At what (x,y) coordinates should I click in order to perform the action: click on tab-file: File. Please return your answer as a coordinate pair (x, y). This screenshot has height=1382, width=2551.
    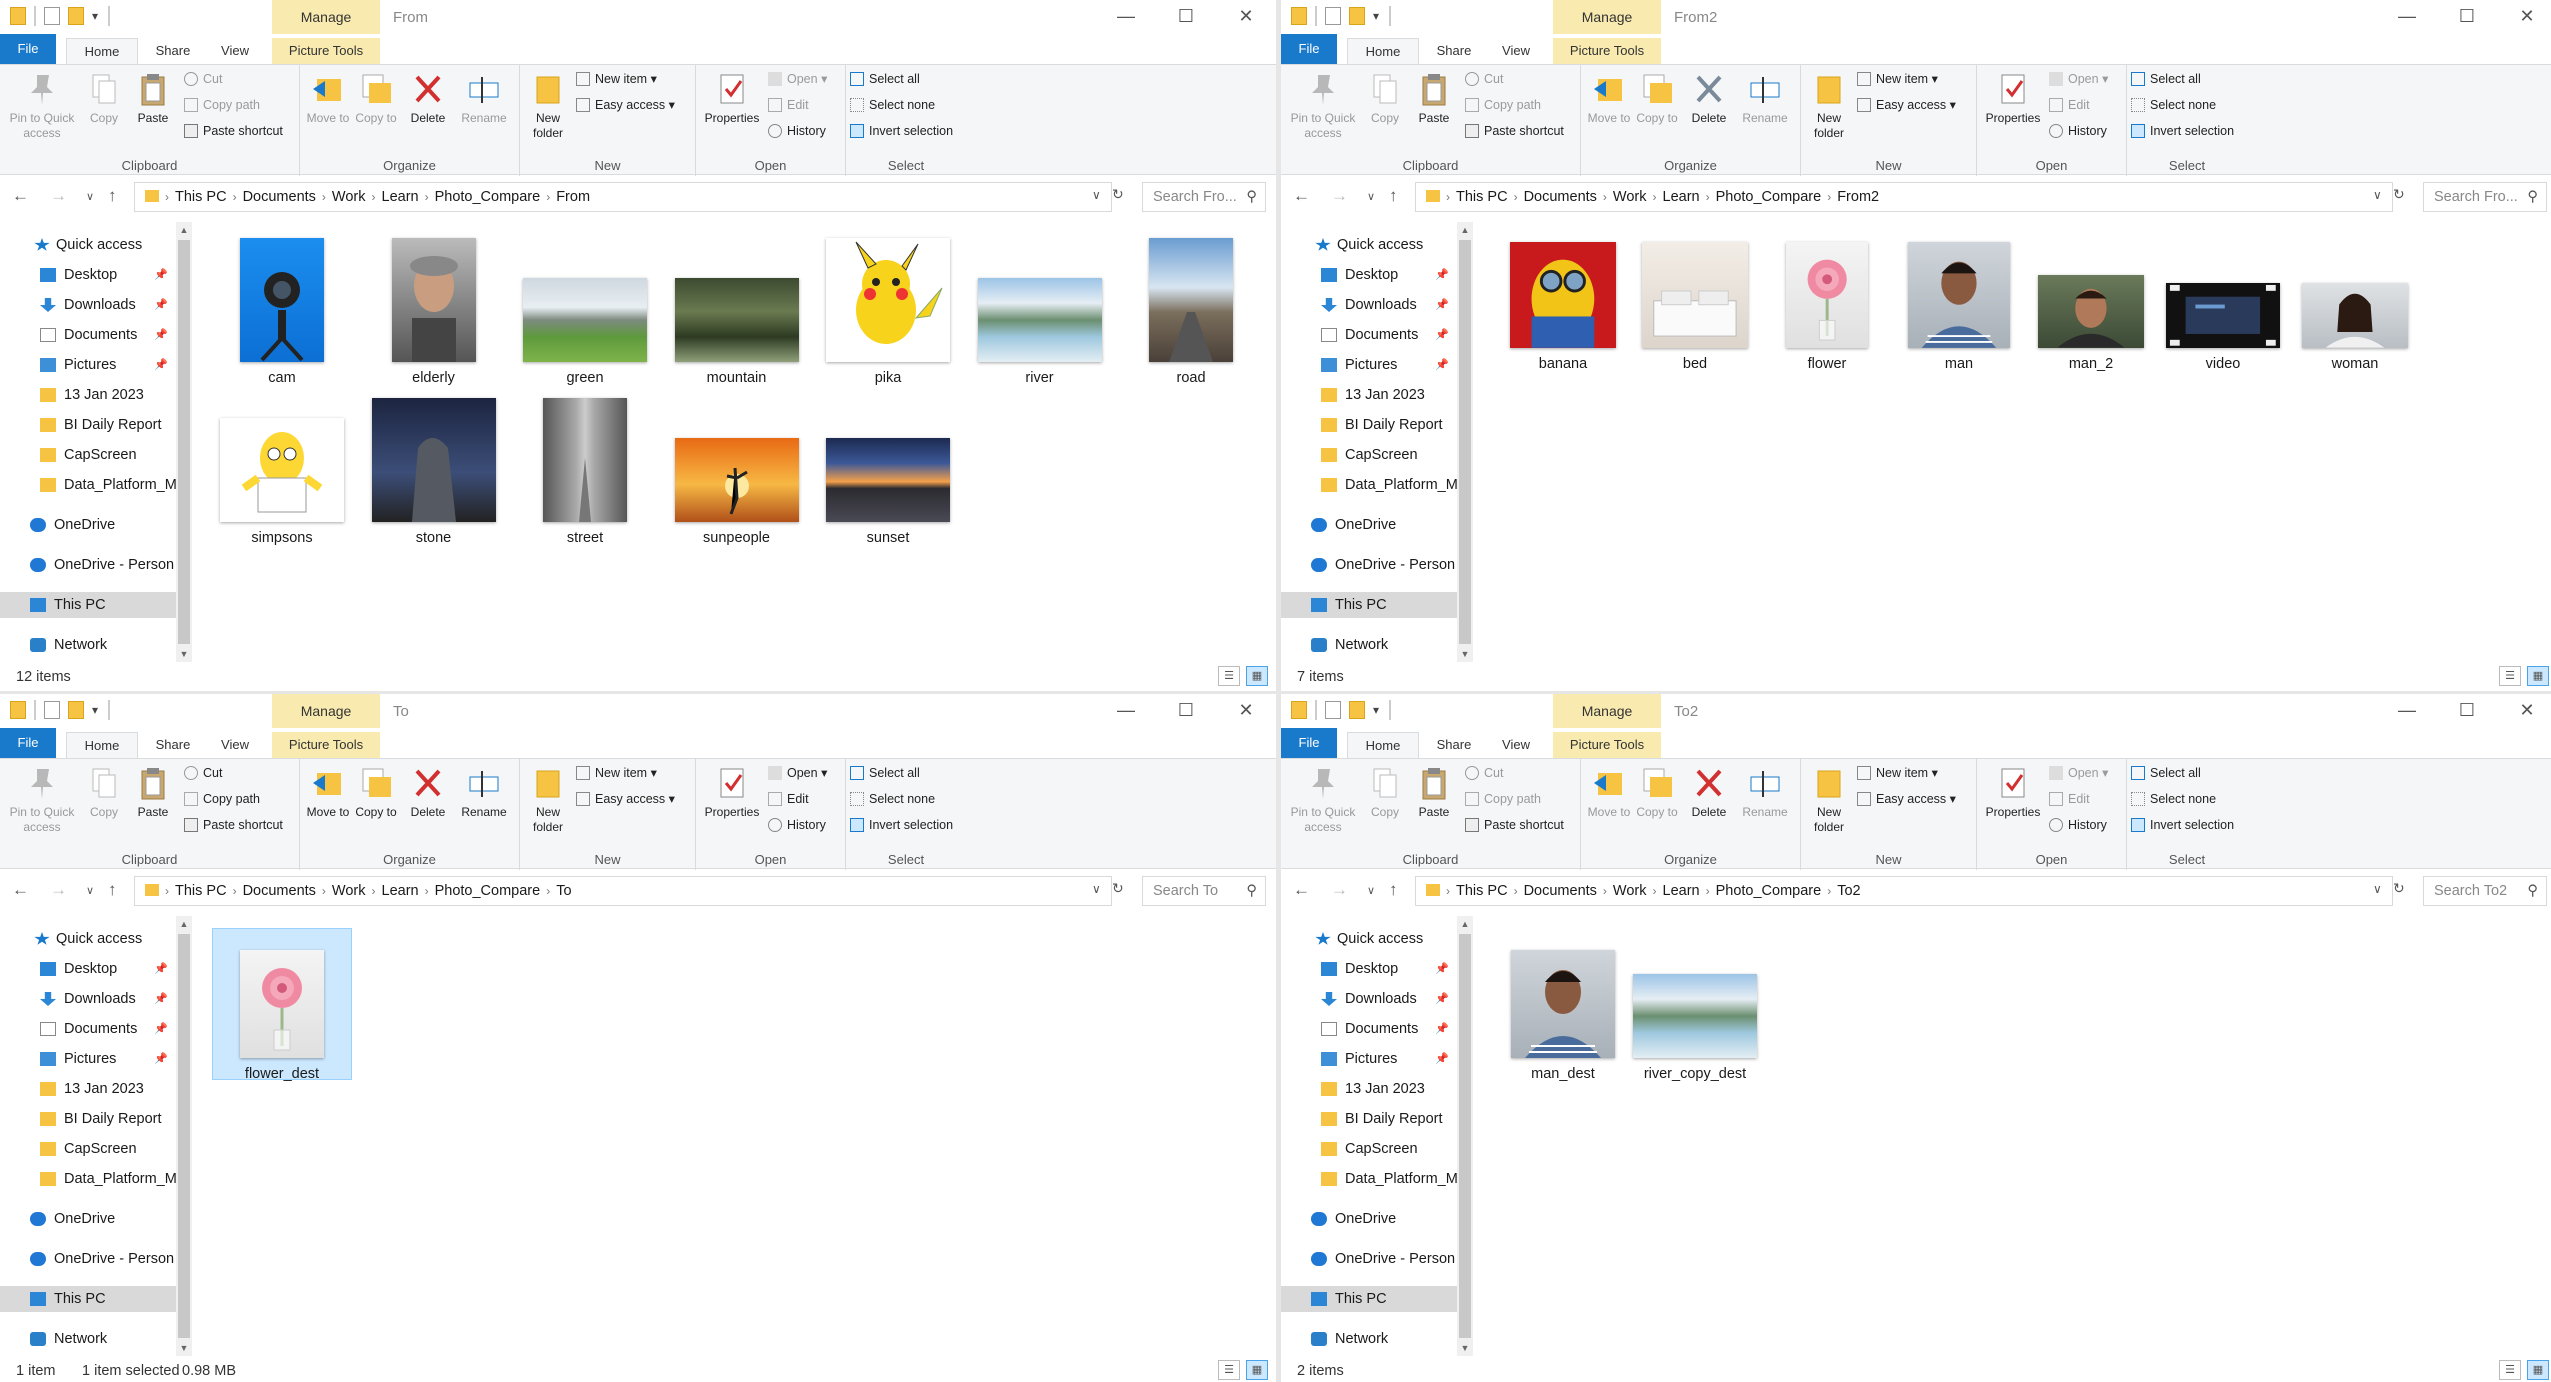
    Looking at the image, I should click on (1309, 743).